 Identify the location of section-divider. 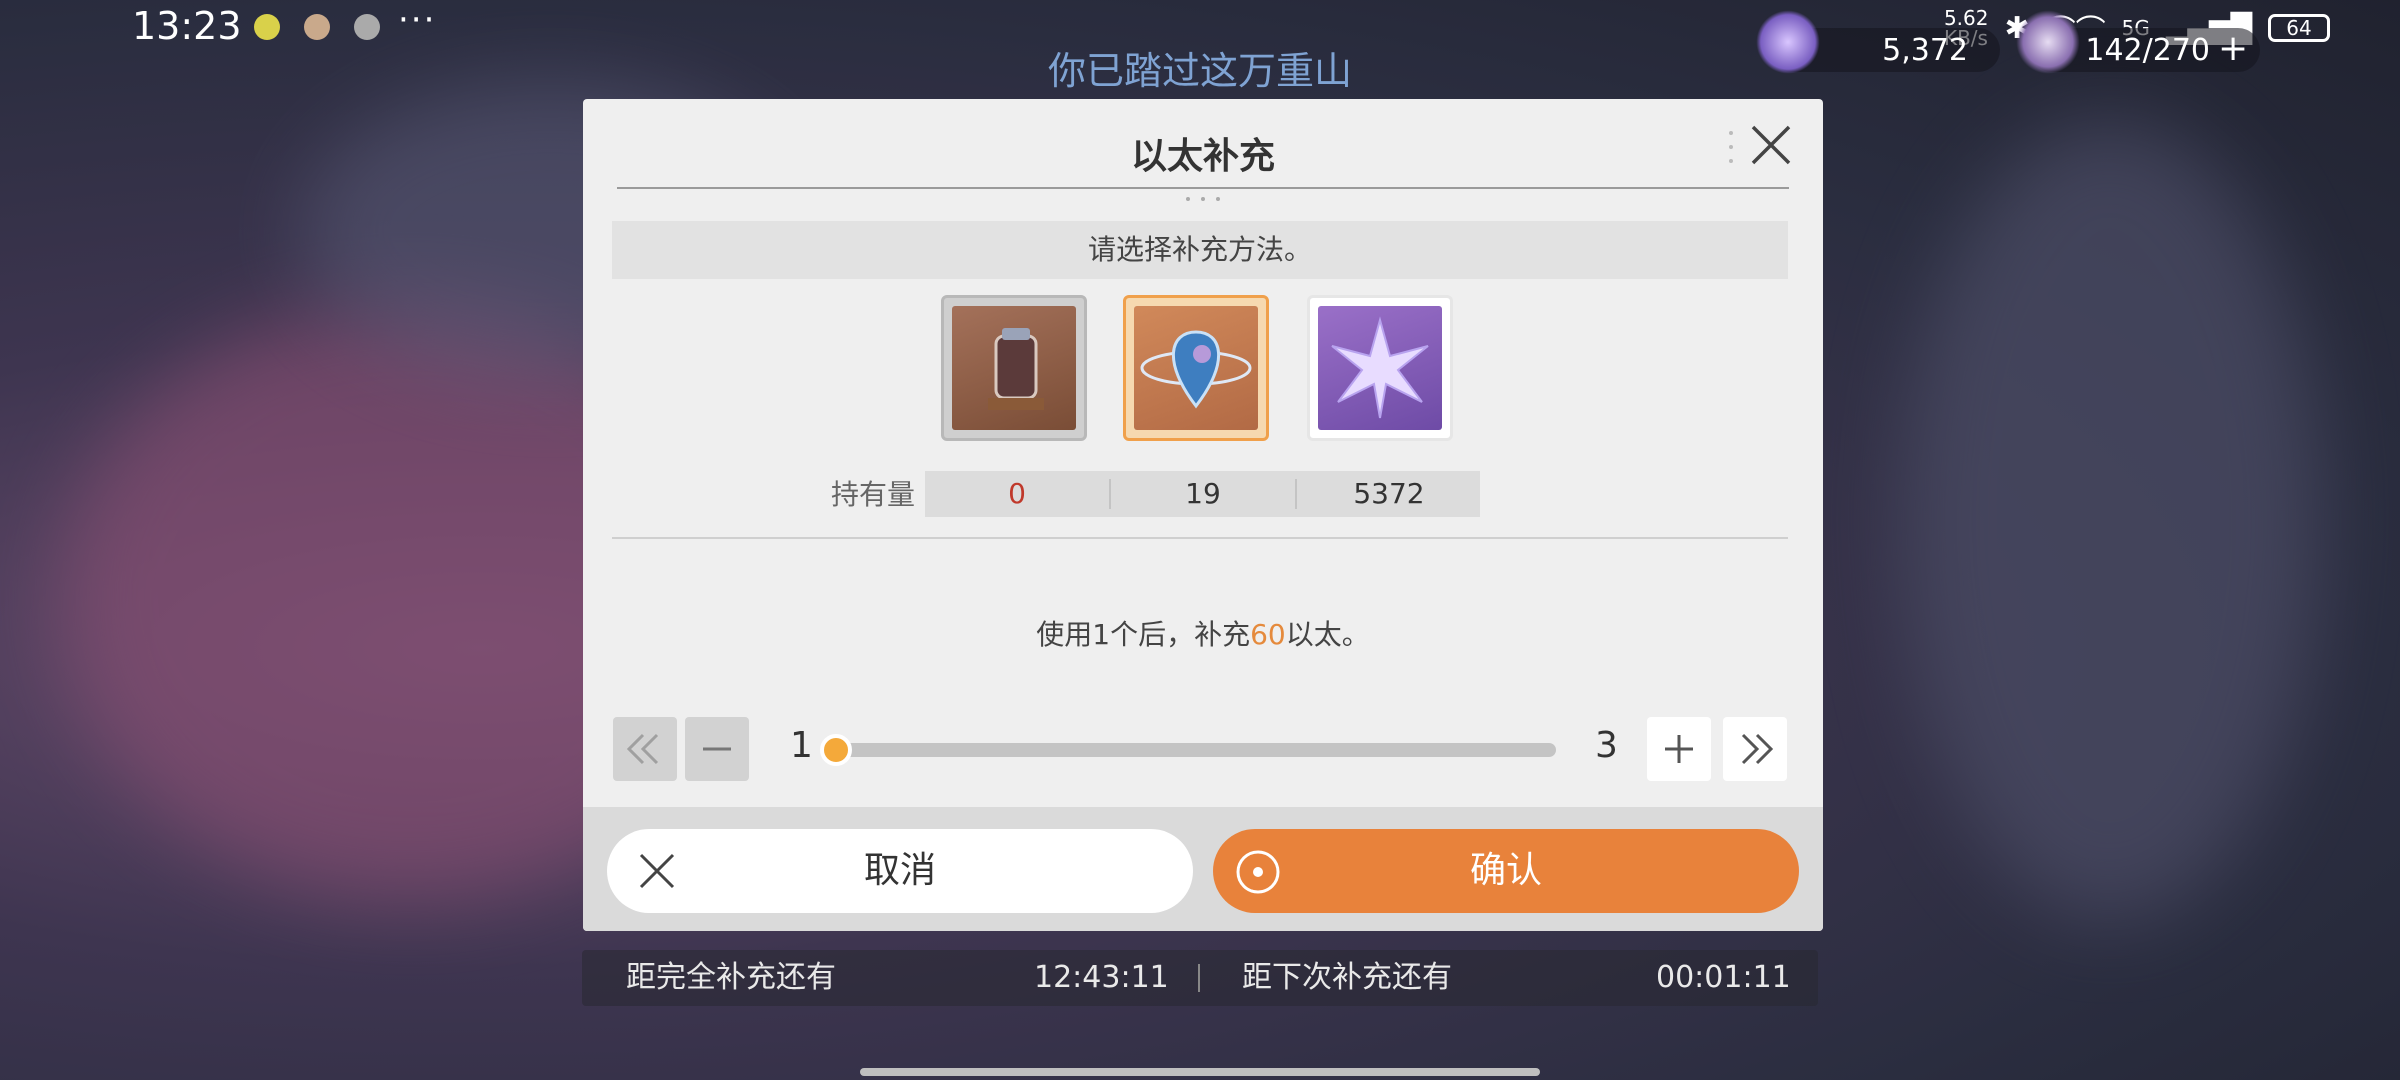
(1200, 538).